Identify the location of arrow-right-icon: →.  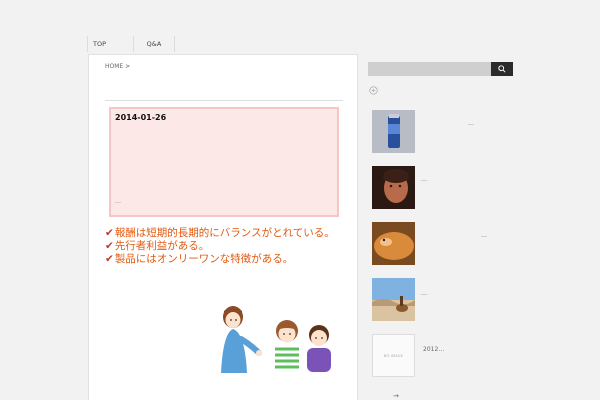
(396, 396).